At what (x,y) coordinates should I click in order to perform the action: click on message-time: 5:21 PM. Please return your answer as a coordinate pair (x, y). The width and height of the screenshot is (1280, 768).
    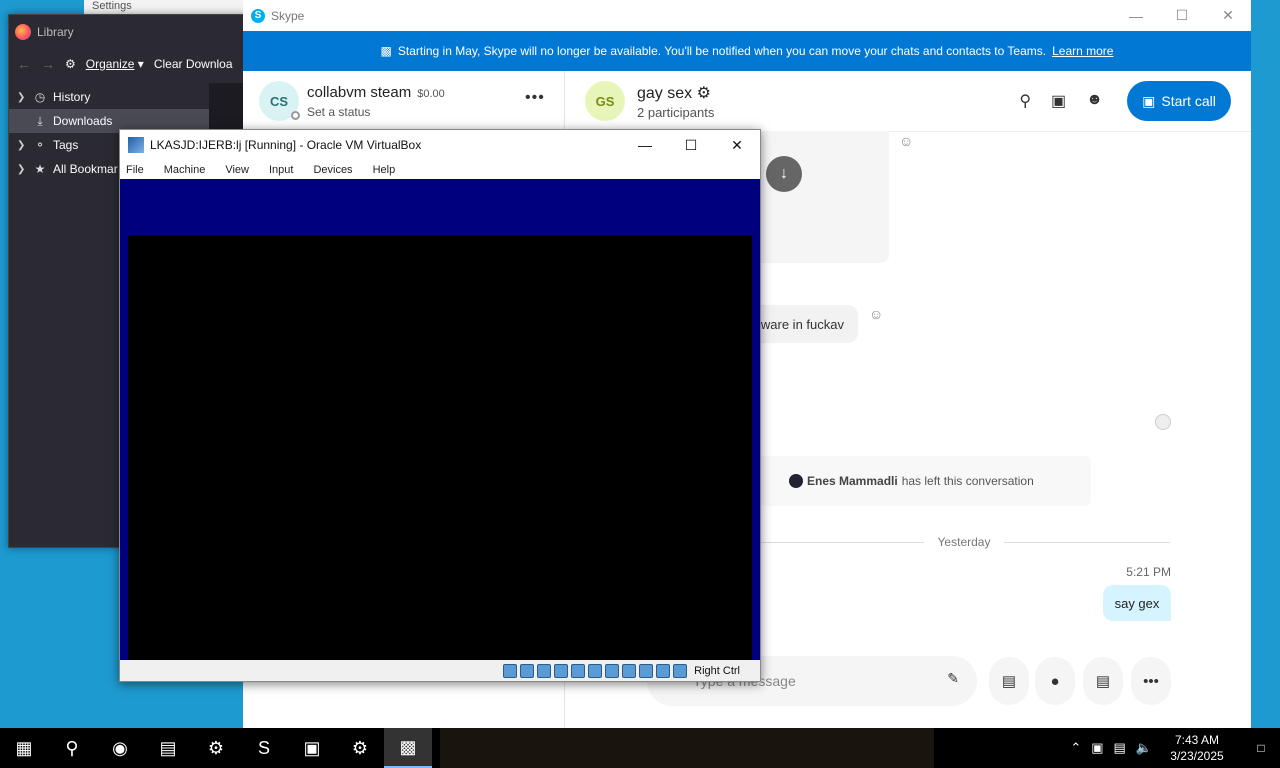
    Looking at the image, I should click on (1148, 572).